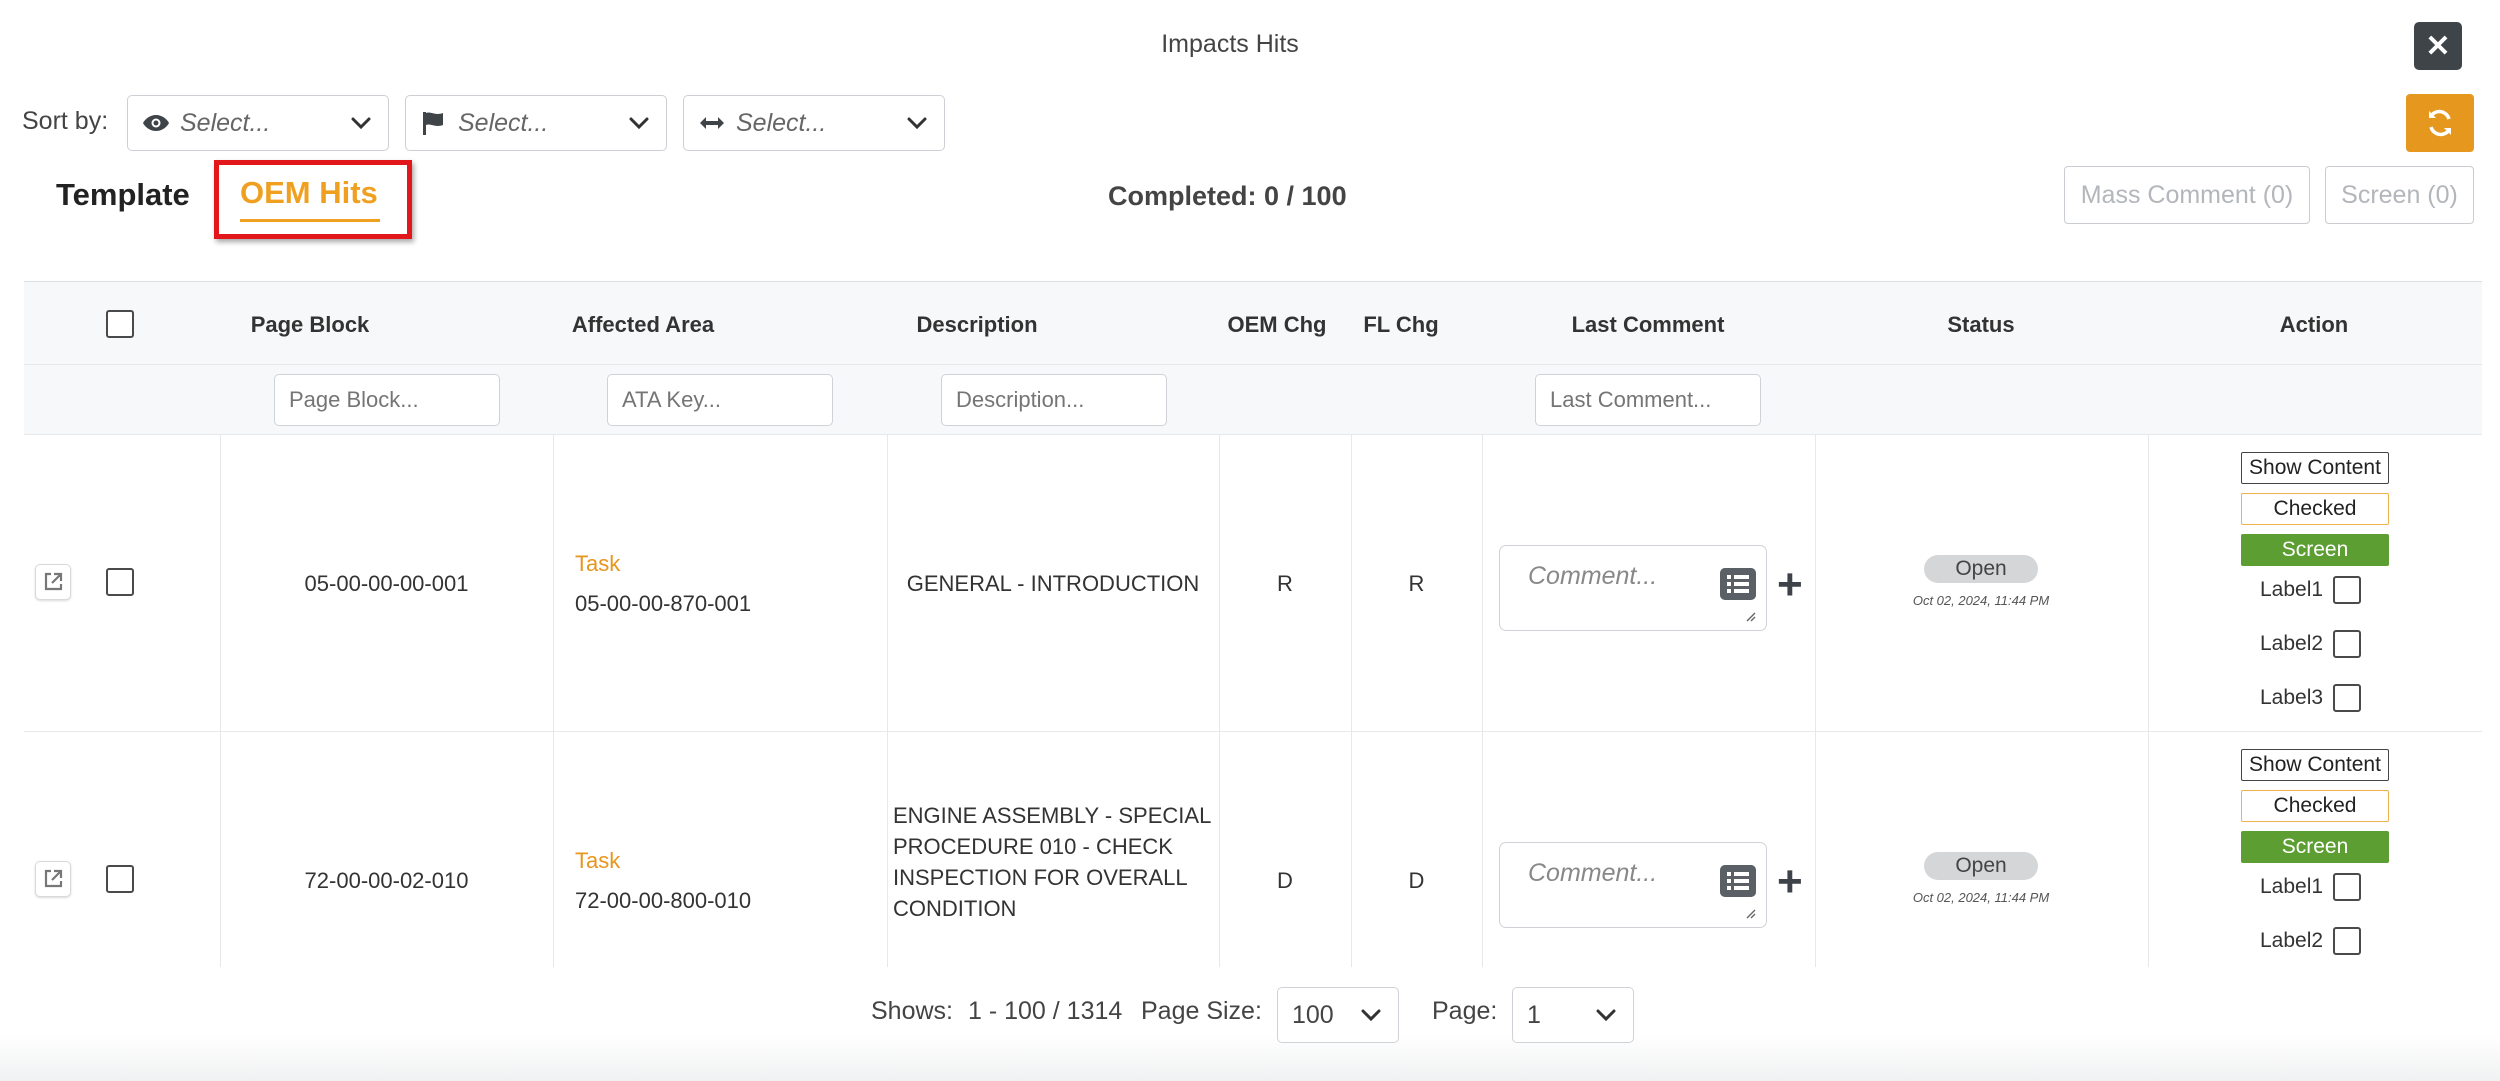 The image size is (2500, 1081). I want to click on page-label: Page:, so click(1465, 1011).